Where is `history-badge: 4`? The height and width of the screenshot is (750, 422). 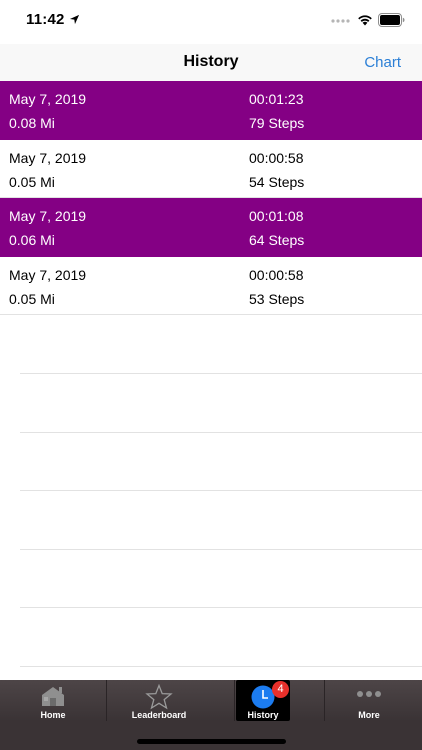 history-badge: 4 is located at coordinates (280, 689).